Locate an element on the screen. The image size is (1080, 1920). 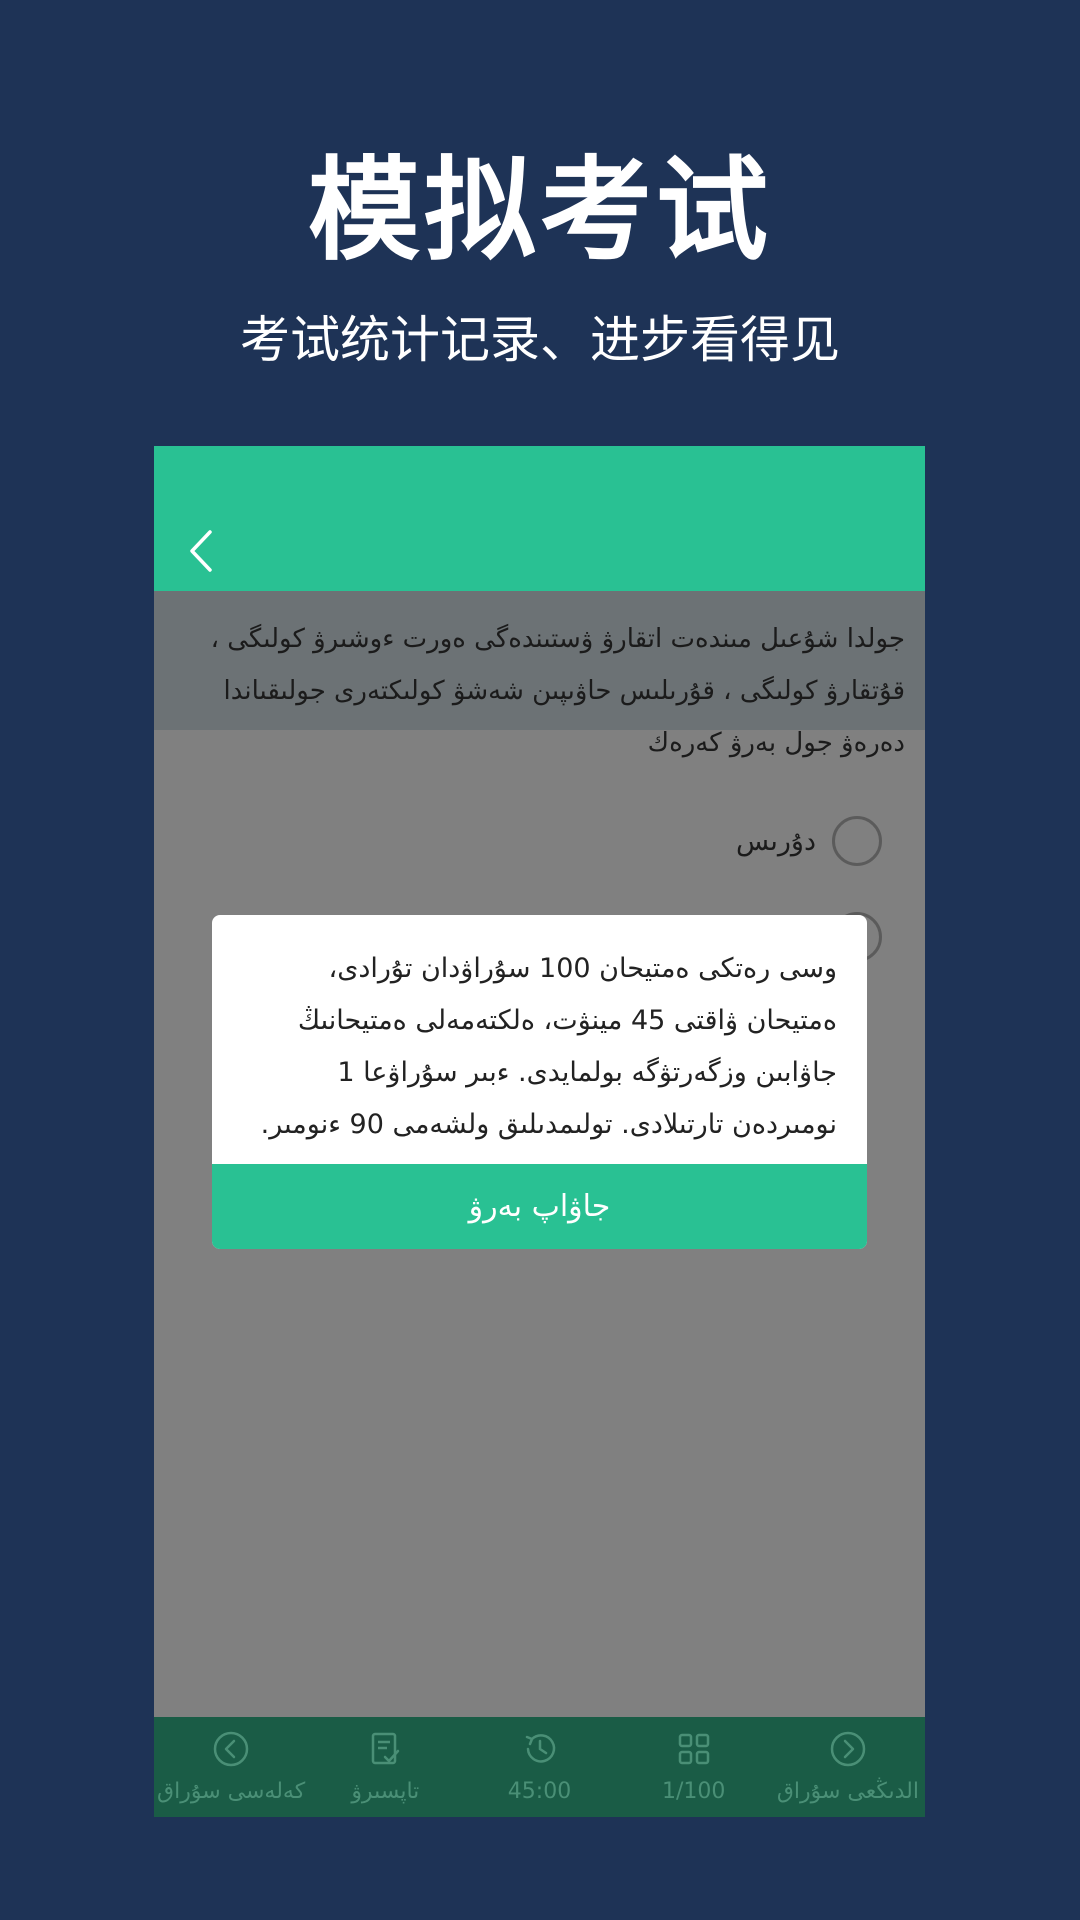
submit-button: تاپسىرۋ is located at coordinates (385, 1767).